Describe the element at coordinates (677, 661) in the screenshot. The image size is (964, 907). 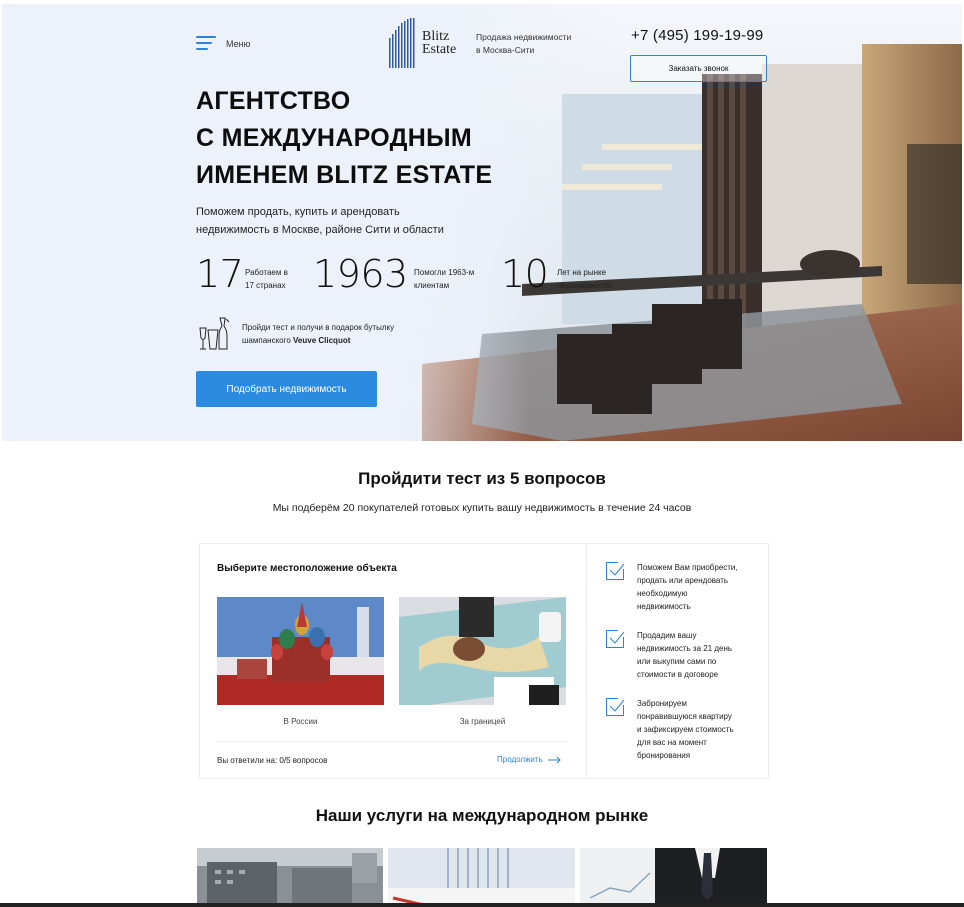
I see `benefit-2-line-3: или выкупим сами по` at that location.